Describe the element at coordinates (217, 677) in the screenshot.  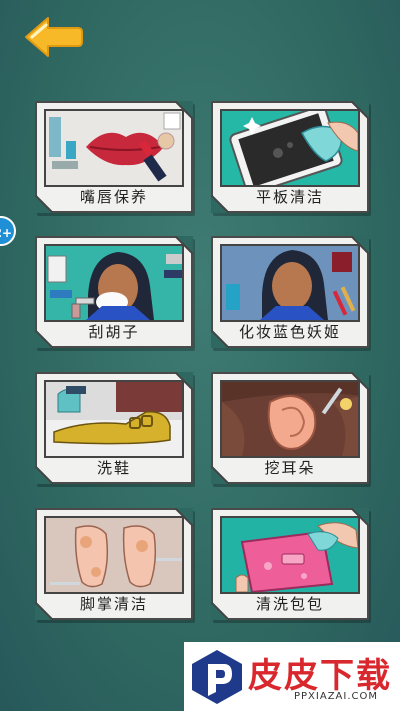
I see `ppxiazai-logo-icon` at that location.